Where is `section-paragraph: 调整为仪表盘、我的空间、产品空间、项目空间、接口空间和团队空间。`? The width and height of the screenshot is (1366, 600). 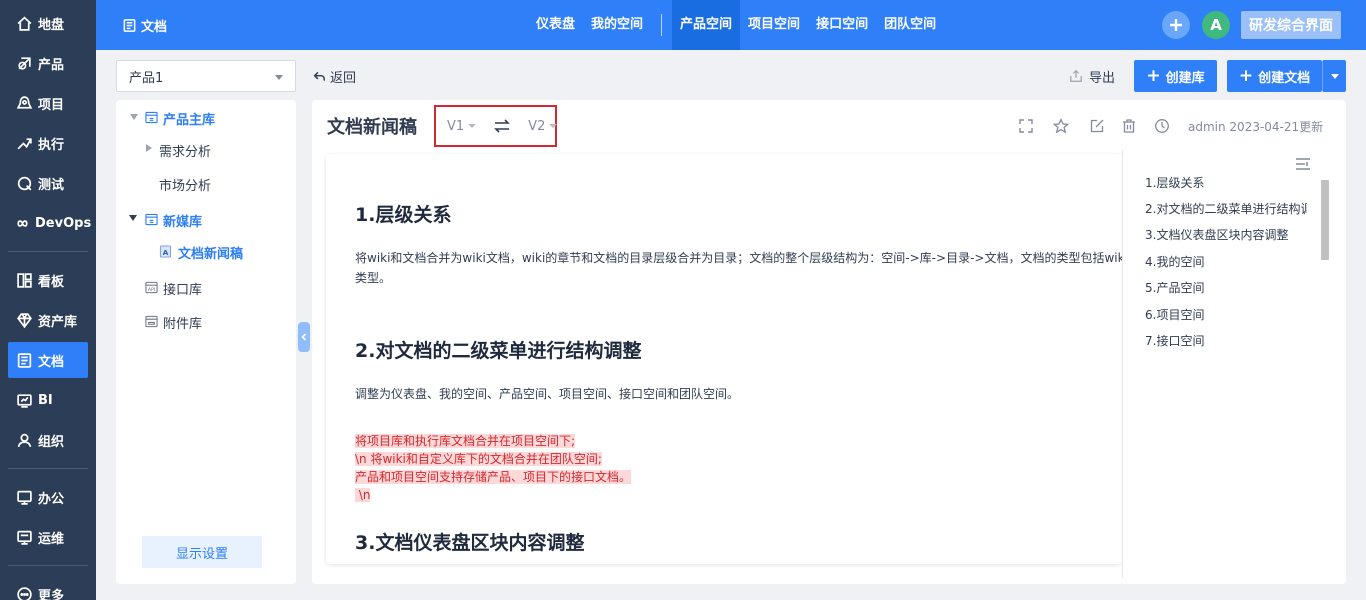
section-paragraph: 调整为仪表盘、我的空间、产品空间、项目空间、接口空间和团队空间。 is located at coordinates (547, 394).